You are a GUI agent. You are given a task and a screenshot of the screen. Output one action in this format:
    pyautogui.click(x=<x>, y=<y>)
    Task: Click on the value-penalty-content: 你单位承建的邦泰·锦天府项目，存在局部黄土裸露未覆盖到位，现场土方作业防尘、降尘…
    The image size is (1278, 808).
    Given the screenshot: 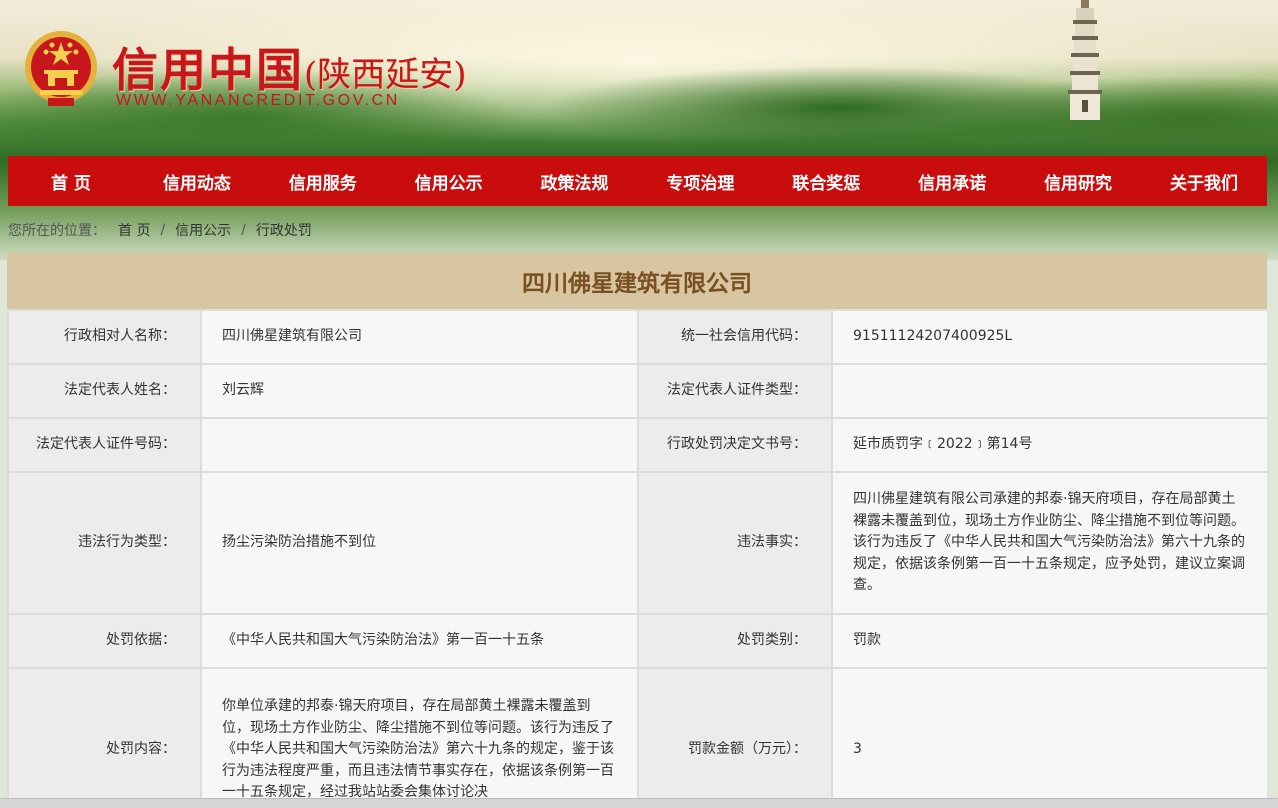 What is the action you would take?
    pyautogui.click(x=419, y=737)
    